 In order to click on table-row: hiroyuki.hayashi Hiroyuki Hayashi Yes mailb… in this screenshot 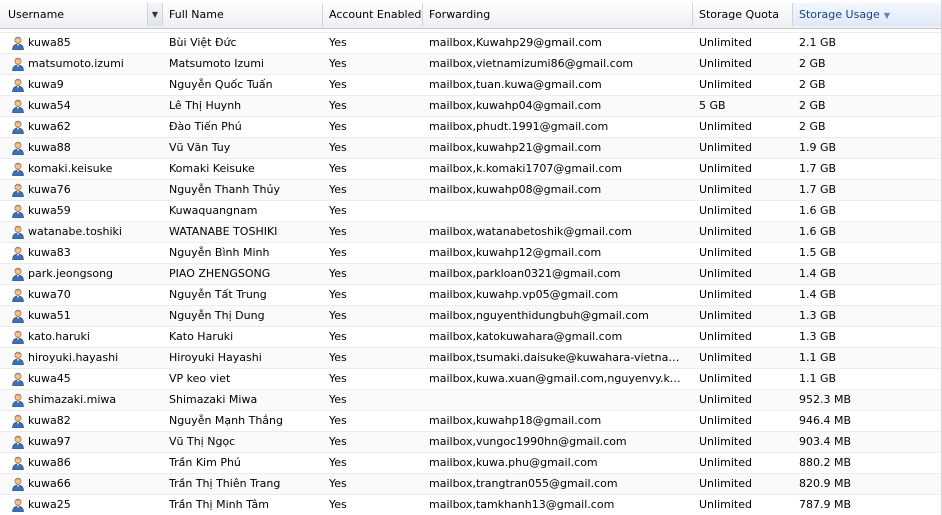, I will do `click(471, 358)`.